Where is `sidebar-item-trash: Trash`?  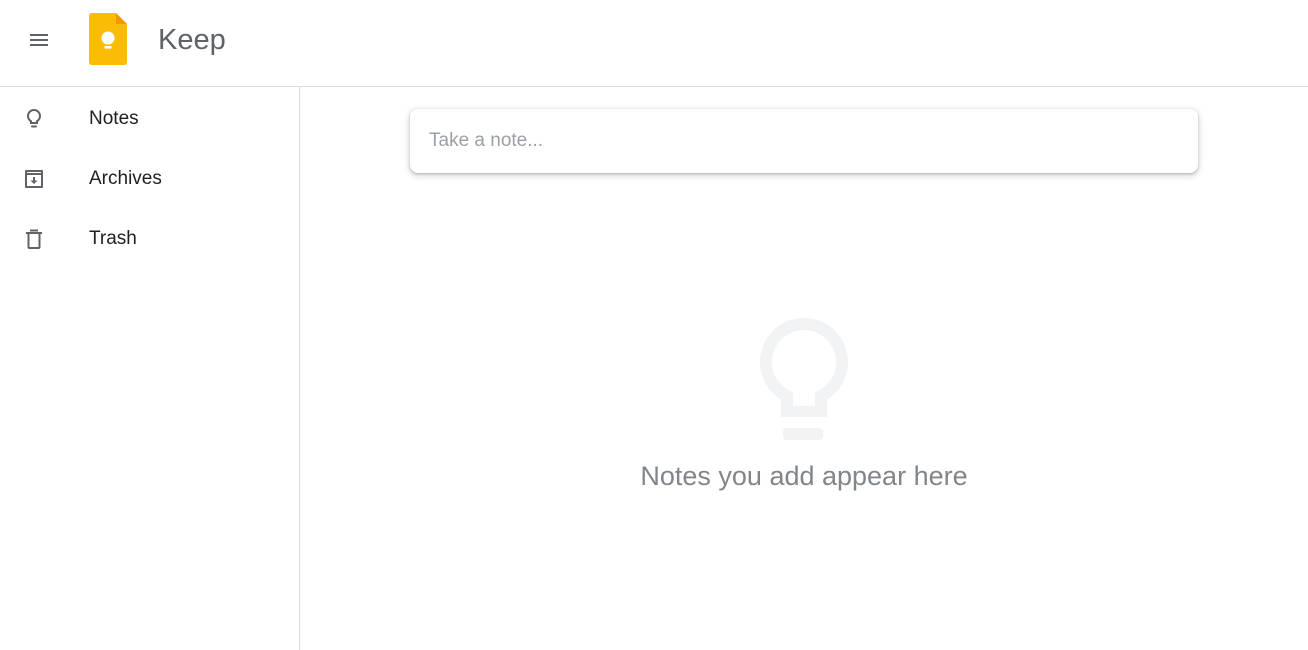
sidebar-item-trash: Trash is located at coordinates (149, 239).